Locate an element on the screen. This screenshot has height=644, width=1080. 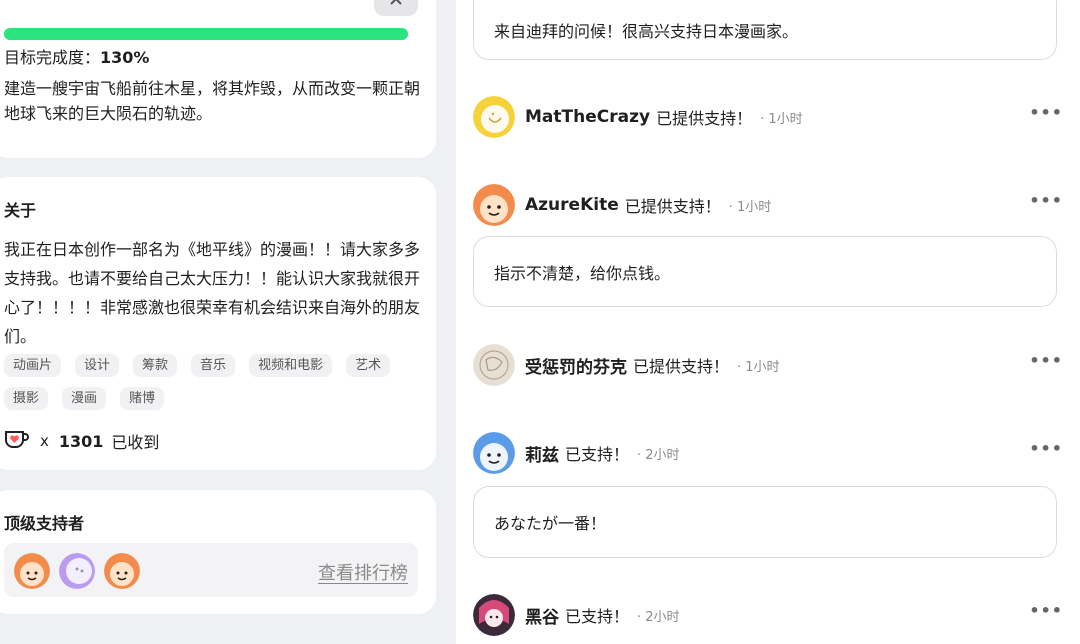
tag: 漫画 is located at coordinates (84, 398).